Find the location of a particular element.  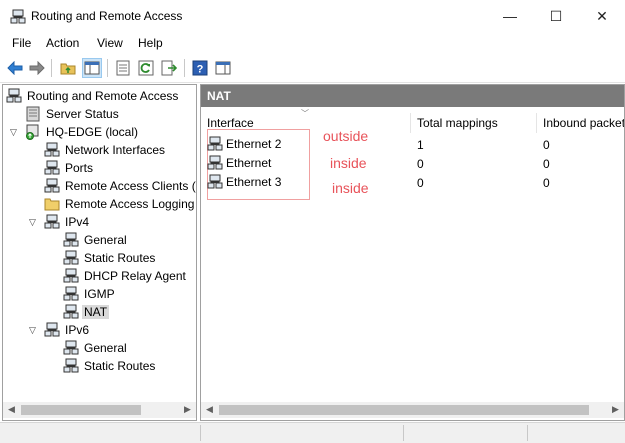

menu-bar: File Action View Help is located at coordinates (312, 43).